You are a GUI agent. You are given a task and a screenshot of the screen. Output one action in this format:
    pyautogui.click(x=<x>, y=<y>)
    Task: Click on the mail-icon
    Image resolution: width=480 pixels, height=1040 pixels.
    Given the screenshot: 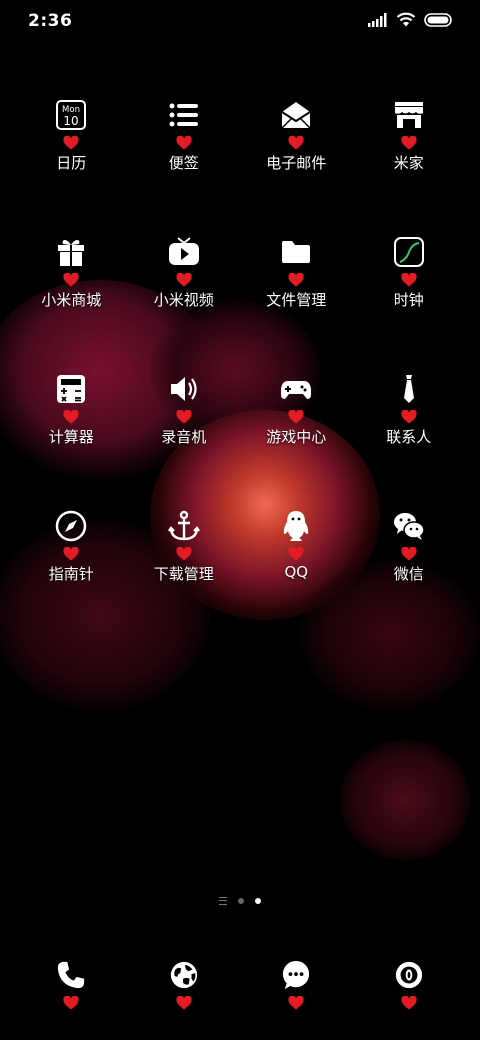 What is the action you would take?
    pyautogui.click(x=296, y=115)
    